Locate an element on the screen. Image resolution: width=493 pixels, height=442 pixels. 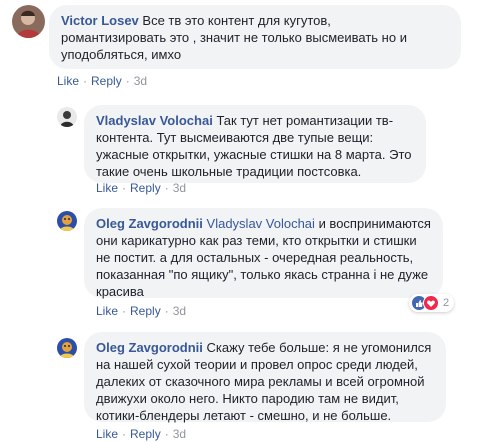
love-reaction-icon is located at coordinates (431, 303).